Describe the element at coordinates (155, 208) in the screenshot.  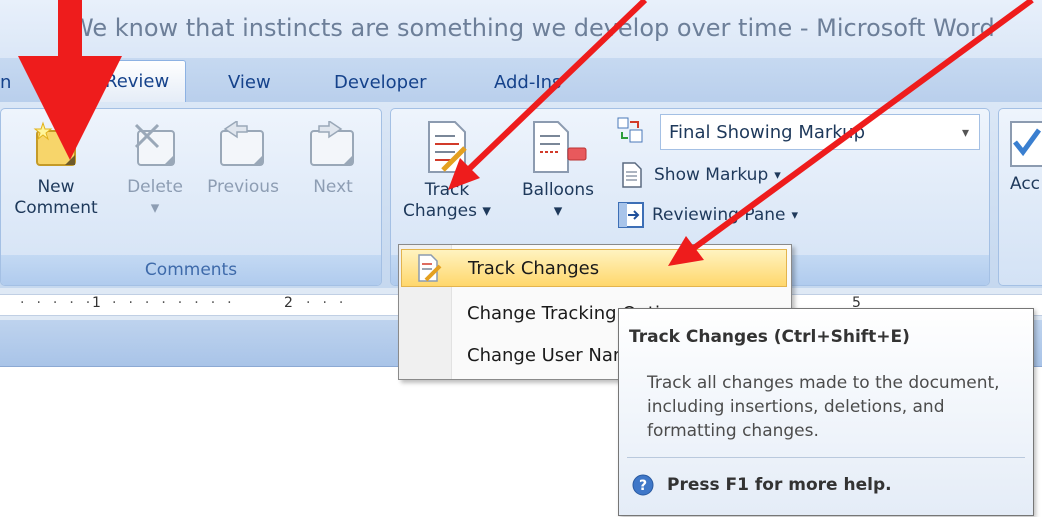
I see `delete-dropdown-arrow-icon: ▾` at that location.